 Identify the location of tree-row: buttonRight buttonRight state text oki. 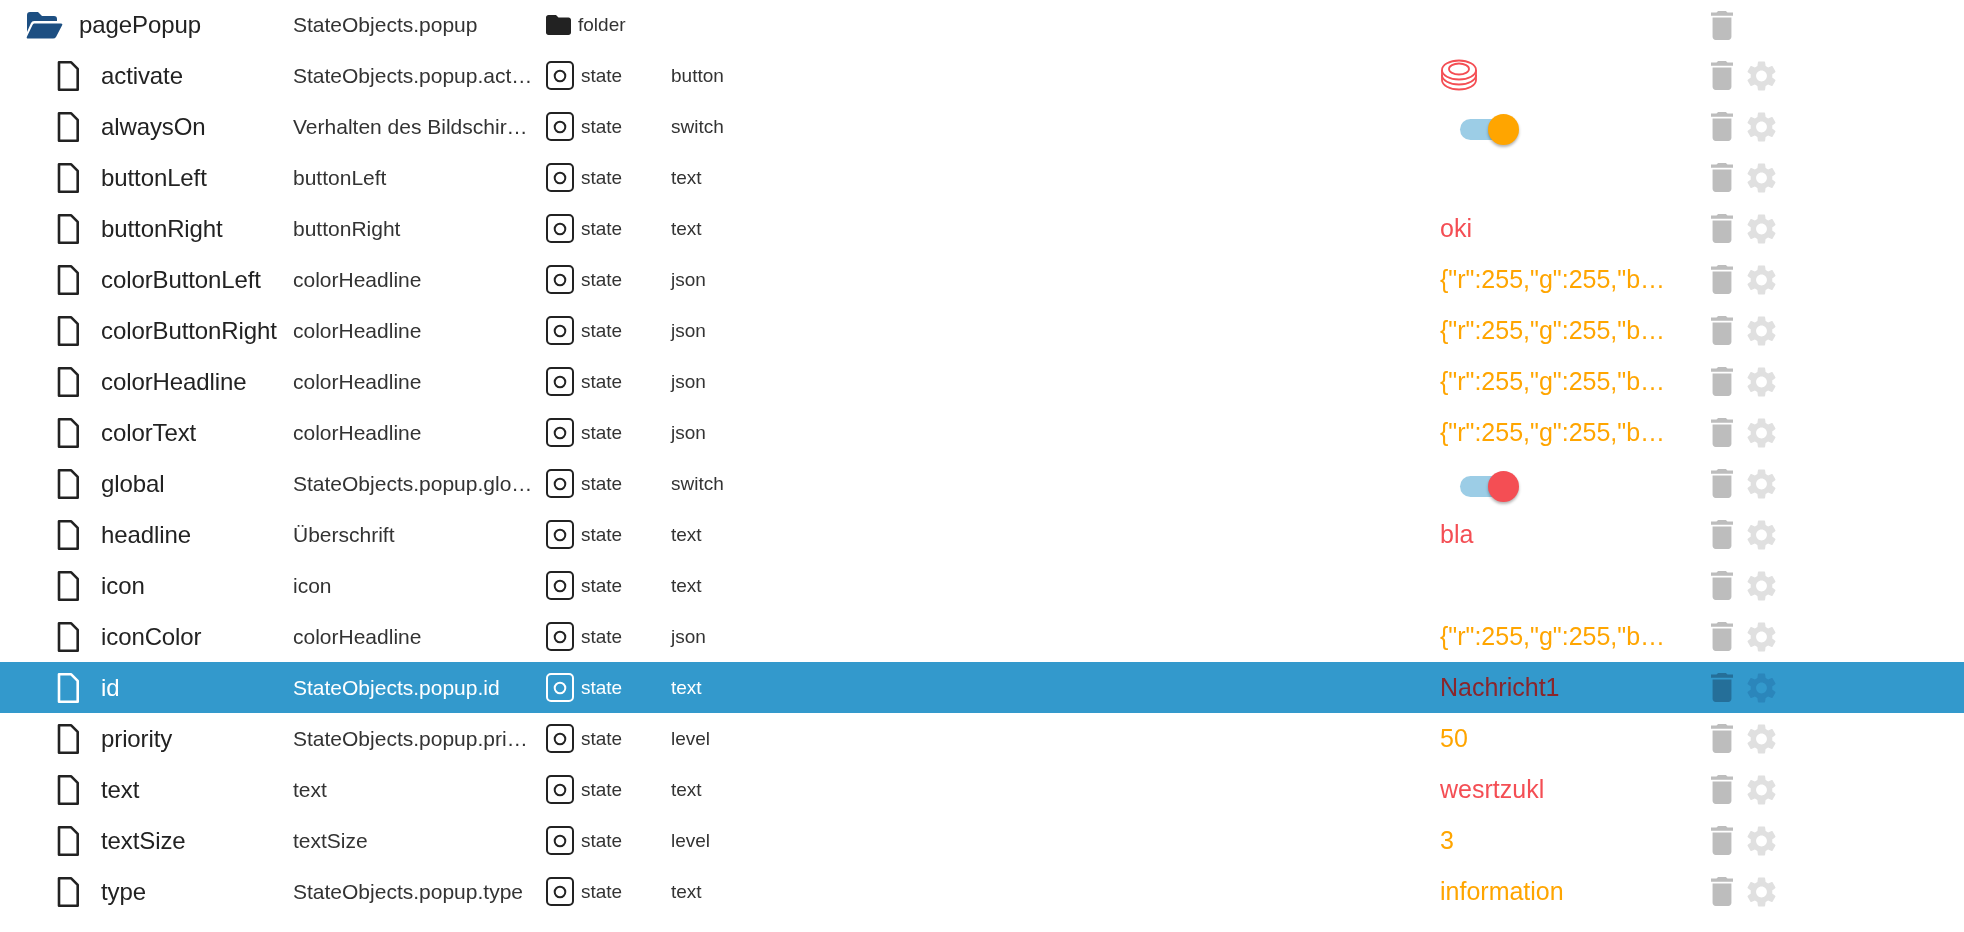
(982, 228).